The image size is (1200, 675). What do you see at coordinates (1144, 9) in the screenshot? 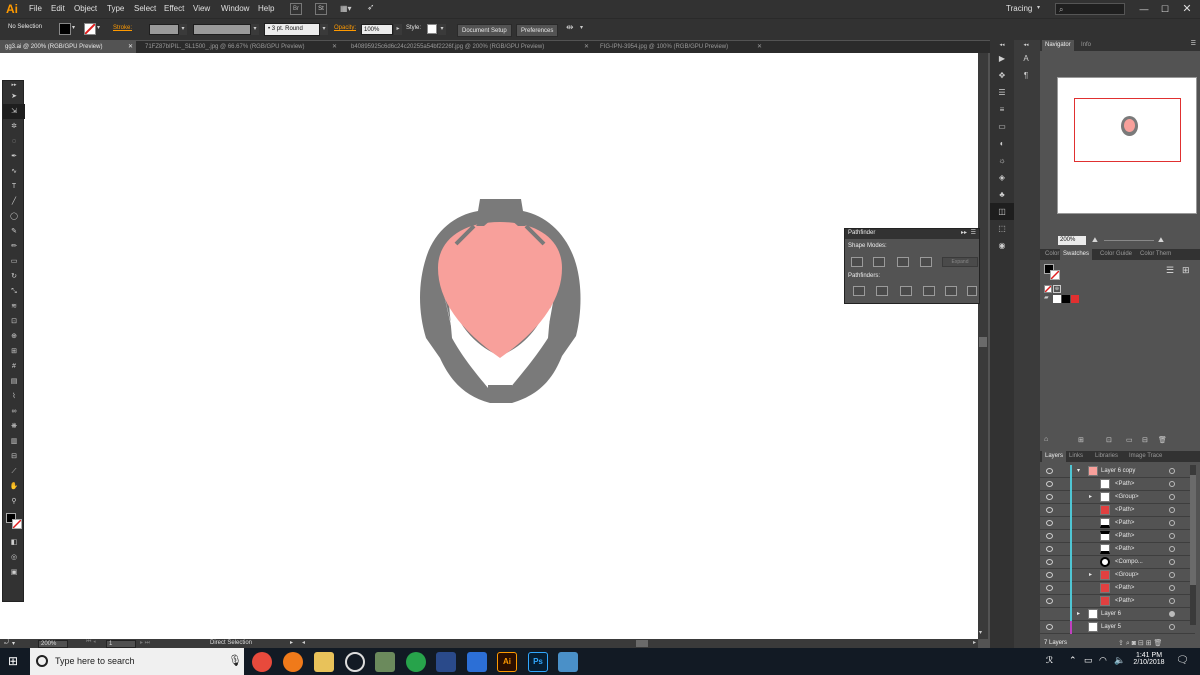
I see `minimize-icon: —` at bounding box center [1144, 9].